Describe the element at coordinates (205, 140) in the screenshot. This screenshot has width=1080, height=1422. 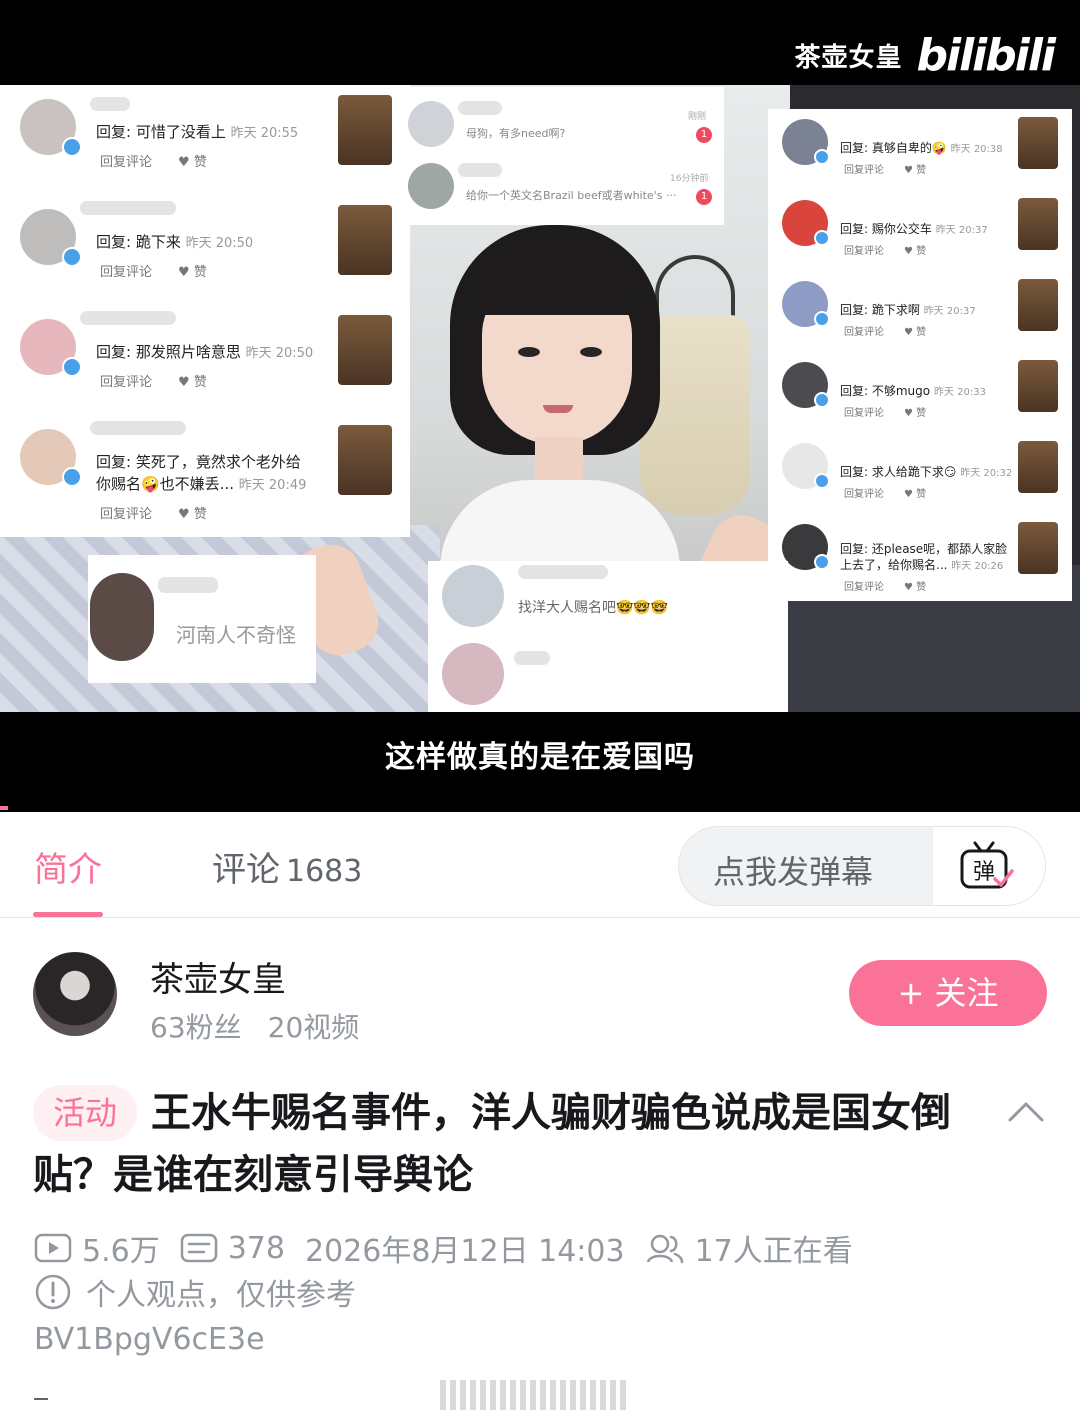
I see `comment-item: 回复: 可惜了没看上 昨天 20:55 回复评论 ♥ 赞` at that location.